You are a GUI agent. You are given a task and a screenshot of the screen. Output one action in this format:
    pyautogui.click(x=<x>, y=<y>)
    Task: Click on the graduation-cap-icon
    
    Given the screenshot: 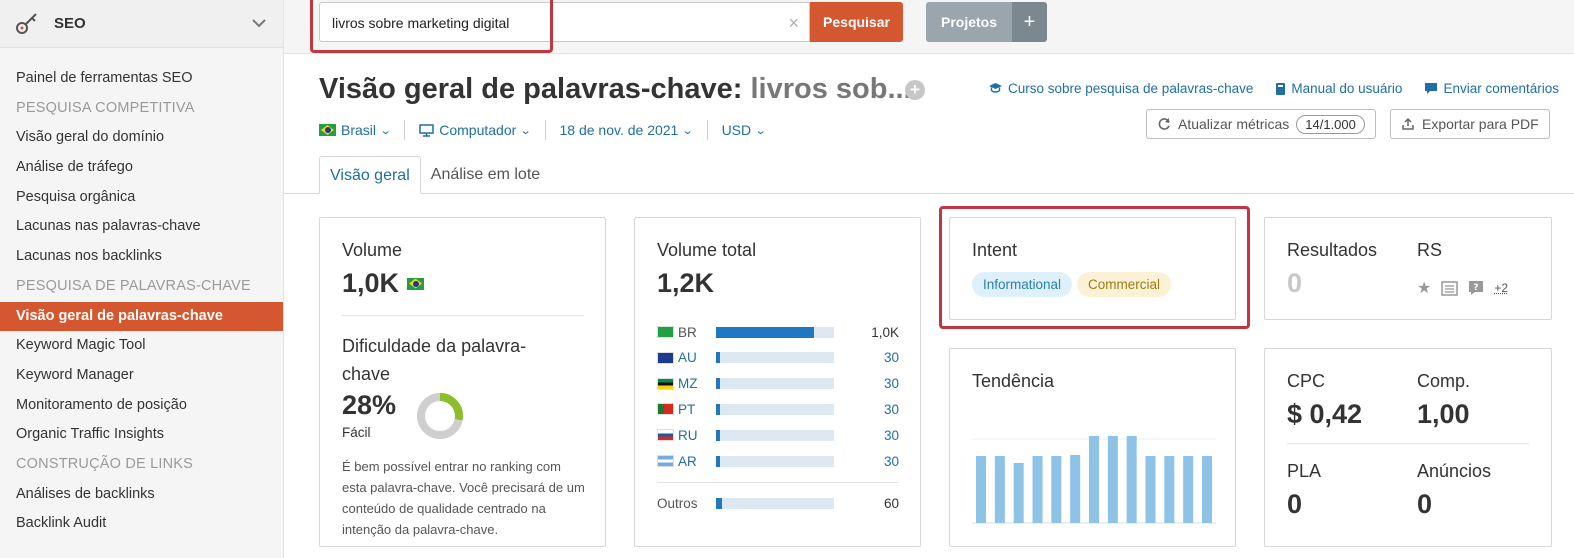 What is the action you would take?
    pyautogui.click(x=995, y=88)
    